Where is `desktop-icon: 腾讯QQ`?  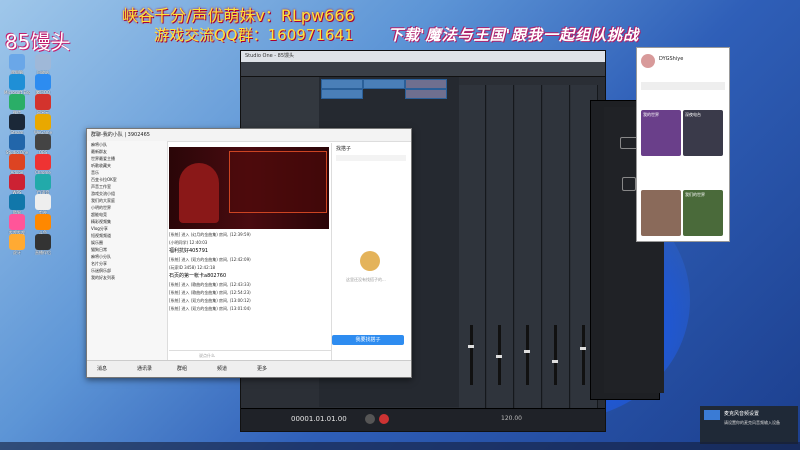
desktop-icon: 腾讯QQ is located at coordinates (43, 84).